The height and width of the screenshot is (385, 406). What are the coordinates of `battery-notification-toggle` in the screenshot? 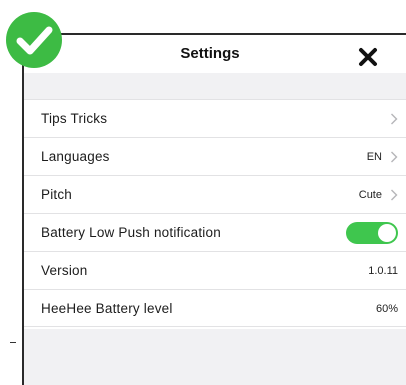 It's located at (372, 233).